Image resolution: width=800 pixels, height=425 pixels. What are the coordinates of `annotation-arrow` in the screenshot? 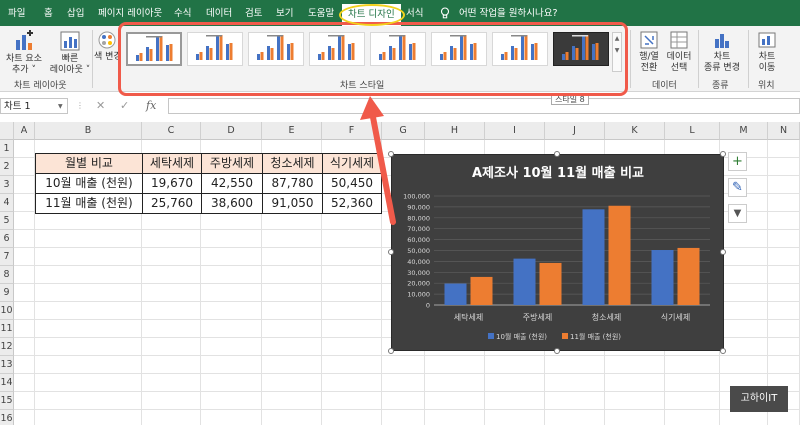 It's located at (378, 160).